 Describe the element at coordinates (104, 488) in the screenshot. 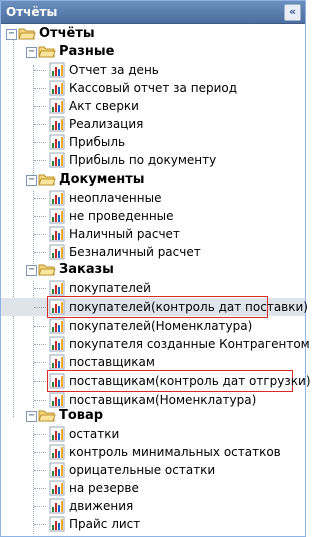

I see `tree-item-label: на резерве` at that location.